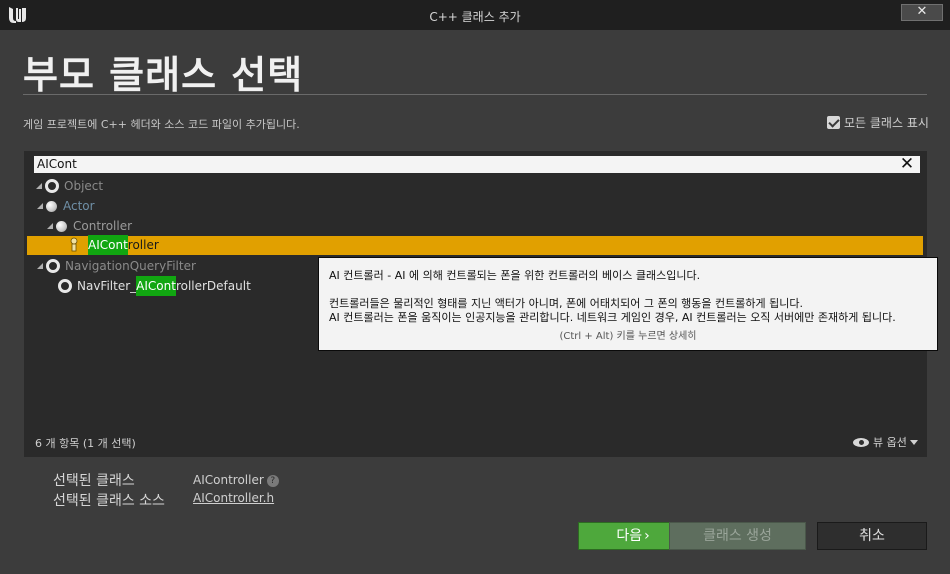 The height and width of the screenshot is (574, 950). I want to click on tree-item-controller: Controller, so click(89, 226).